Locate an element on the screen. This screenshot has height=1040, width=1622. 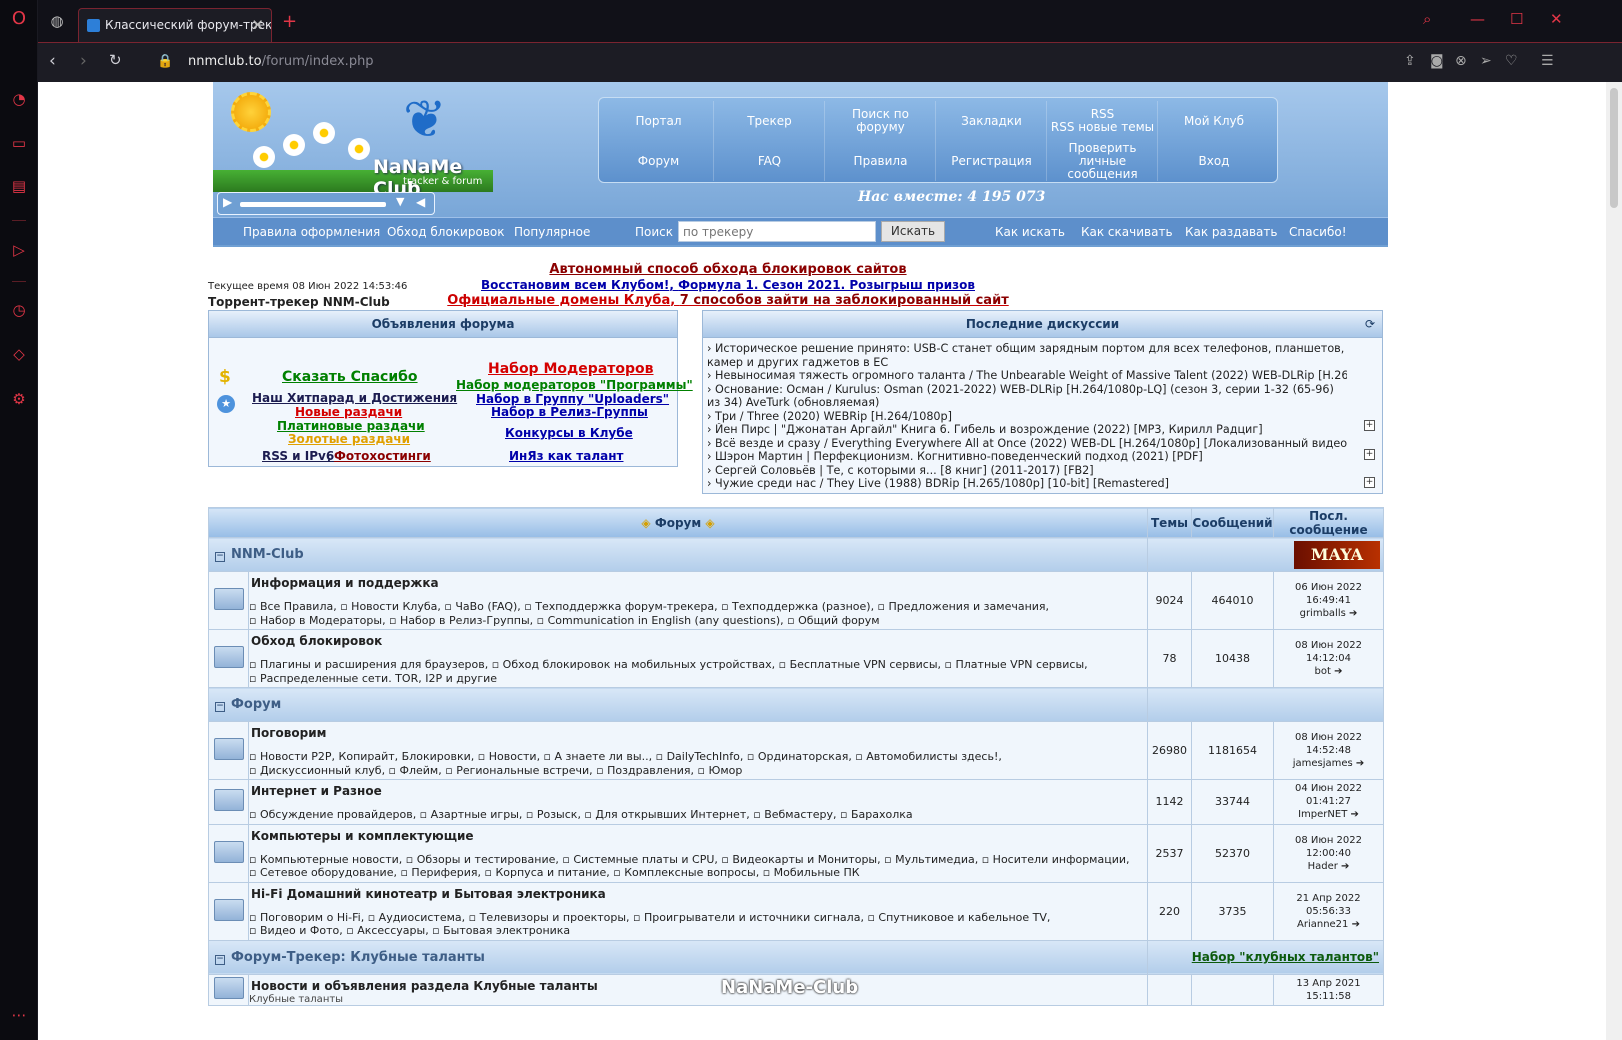
nav-thanks: Спасибо! is located at coordinates (1318, 232).